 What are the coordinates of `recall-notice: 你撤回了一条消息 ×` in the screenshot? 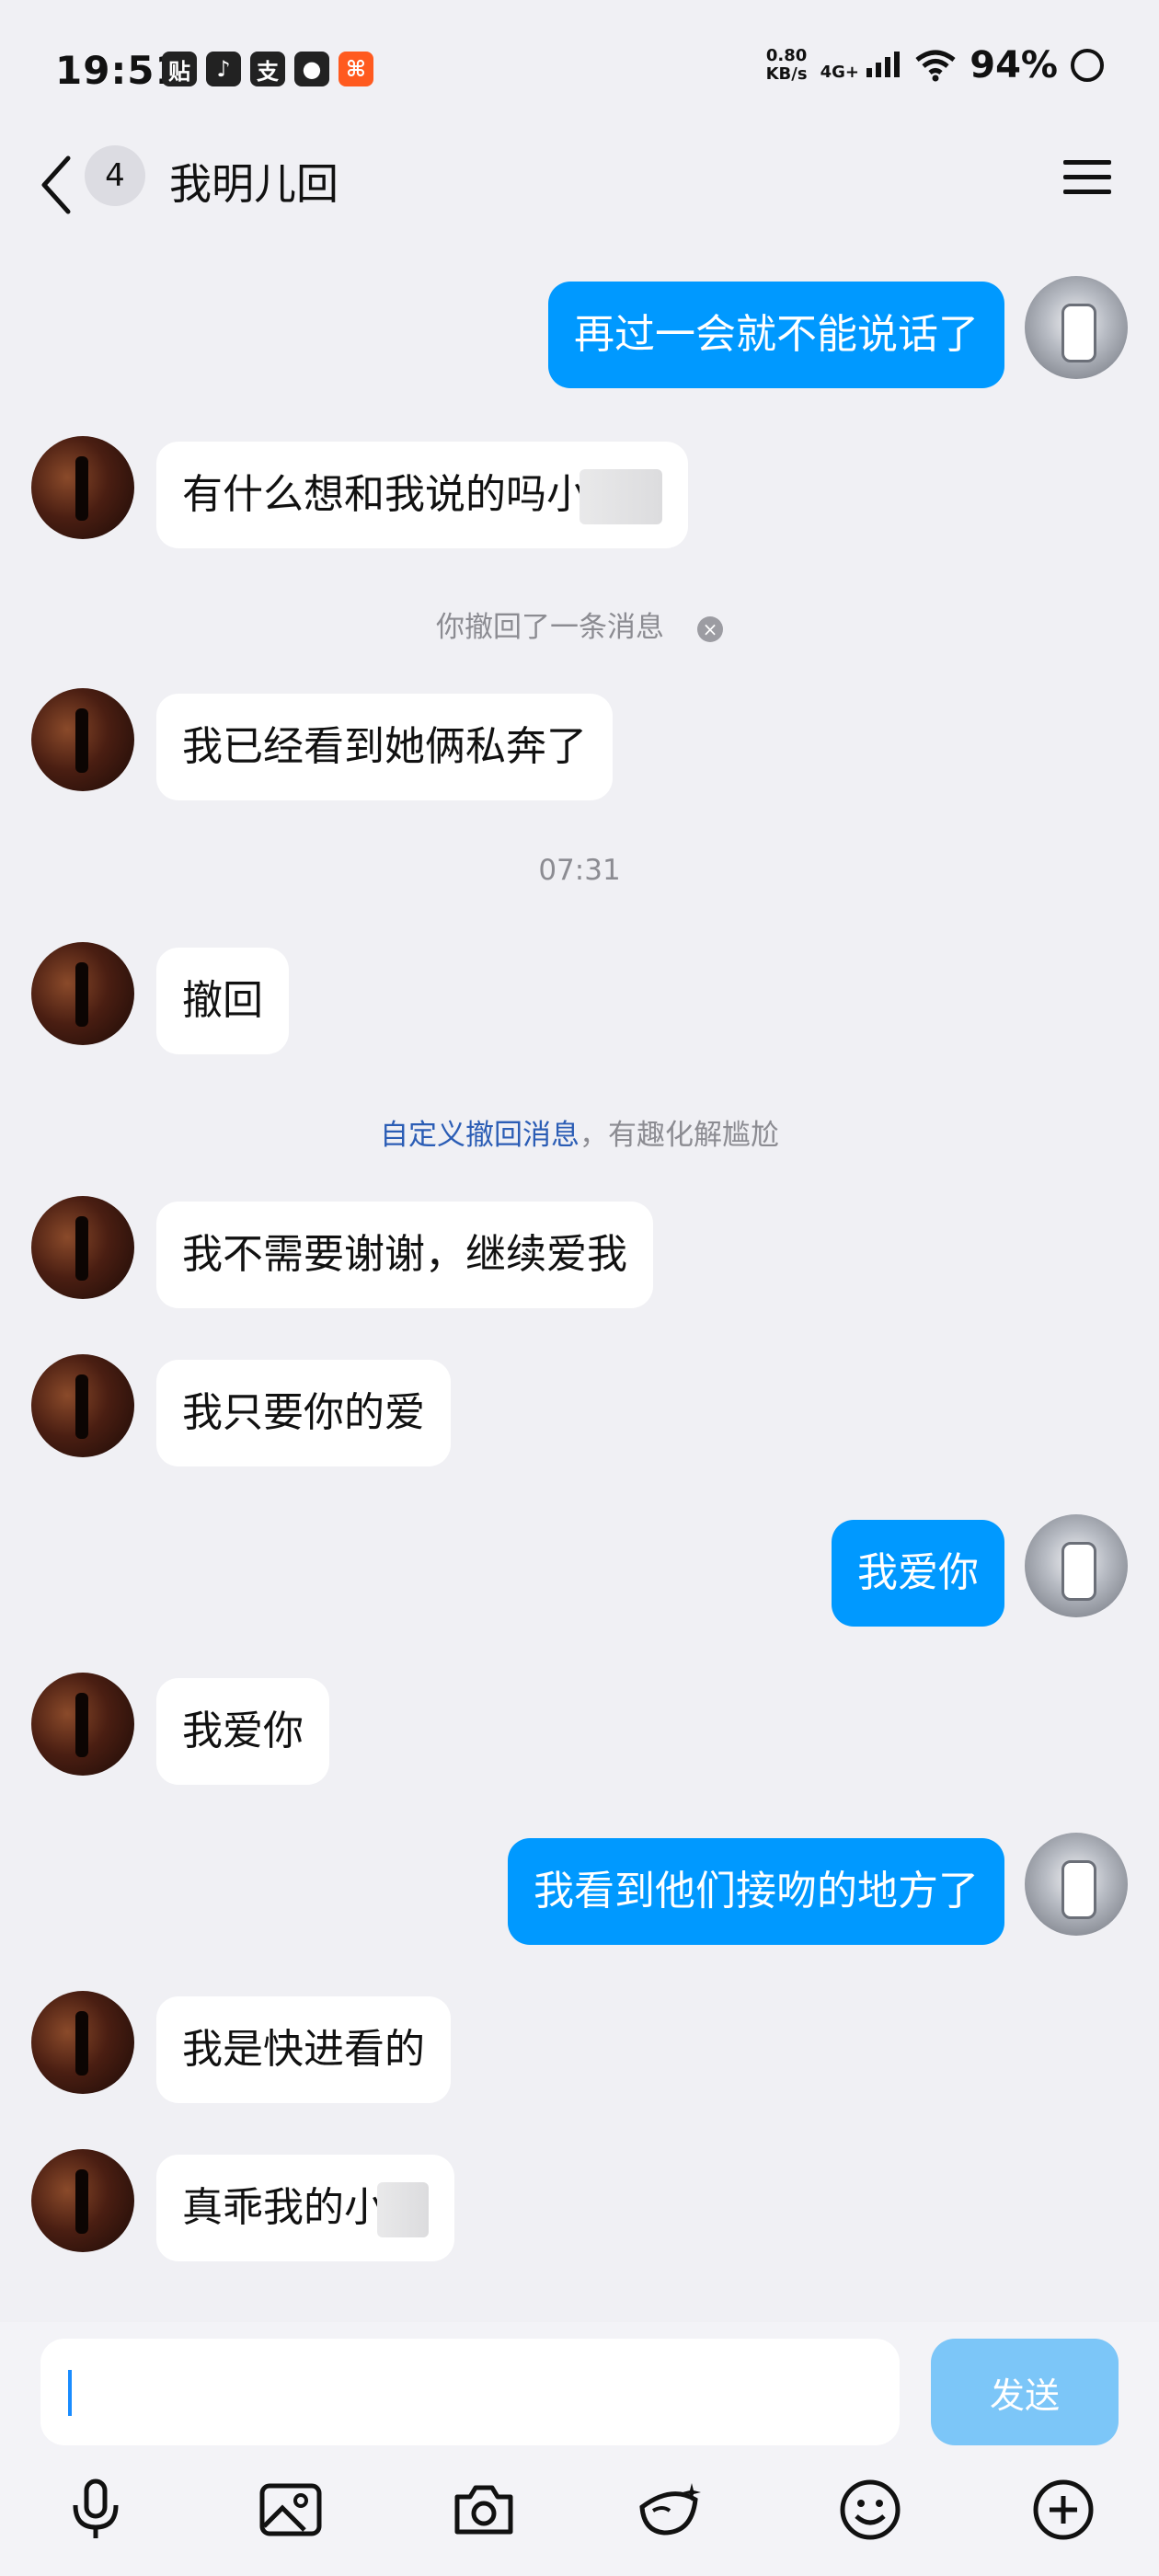 It's located at (579, 624).